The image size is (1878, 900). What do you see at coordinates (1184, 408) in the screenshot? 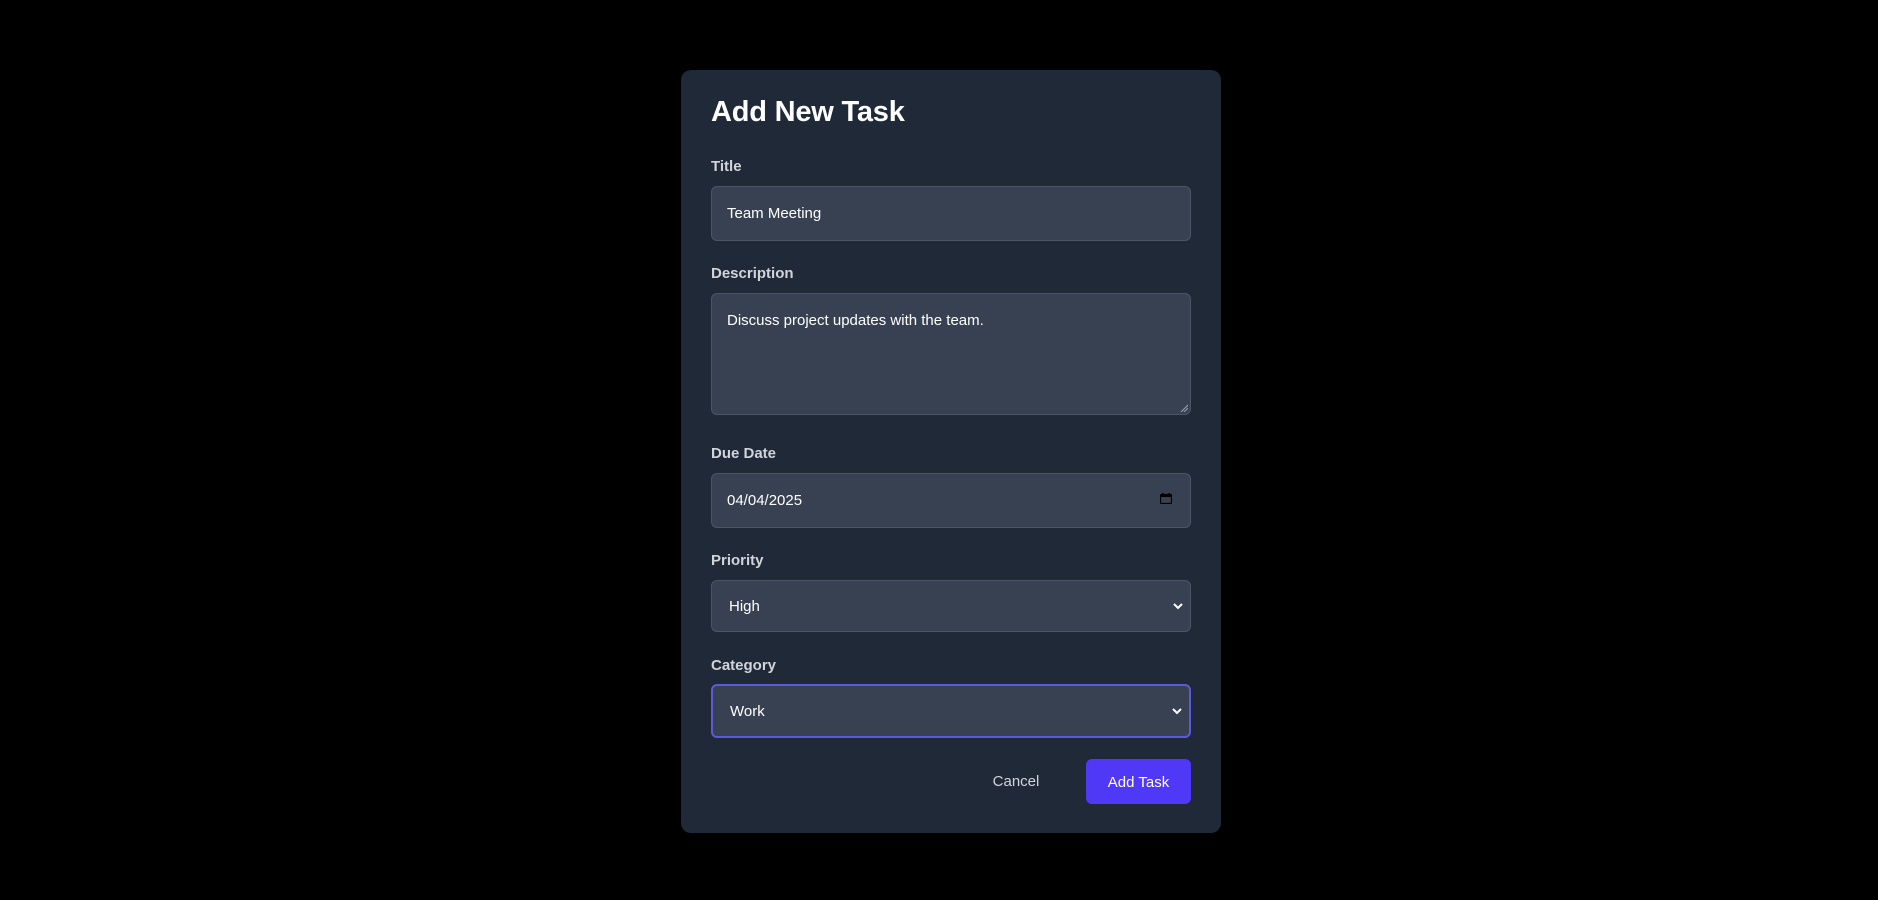
I see `resize-handle-icon` at bounding box center [1184, 408].